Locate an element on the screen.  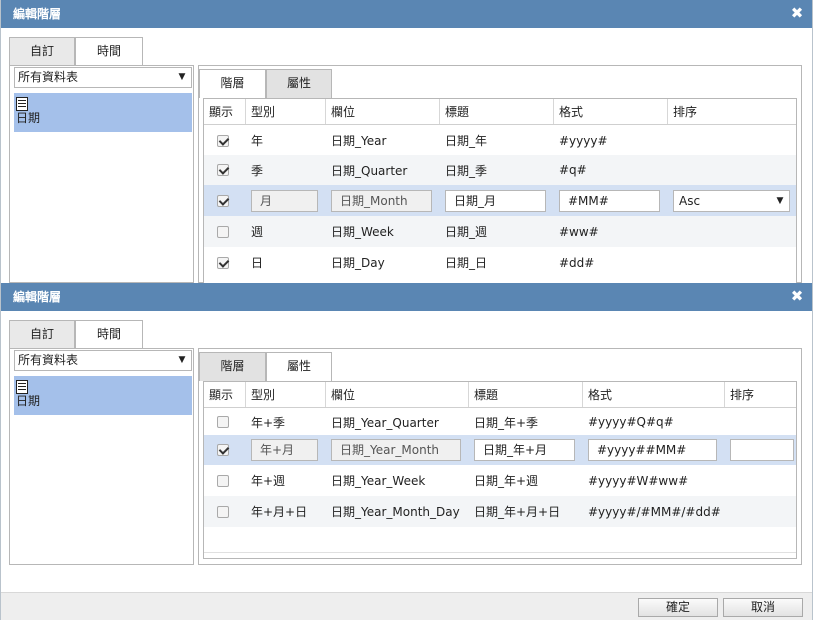
type-cell: 日 is located at coordinates (257, 263).